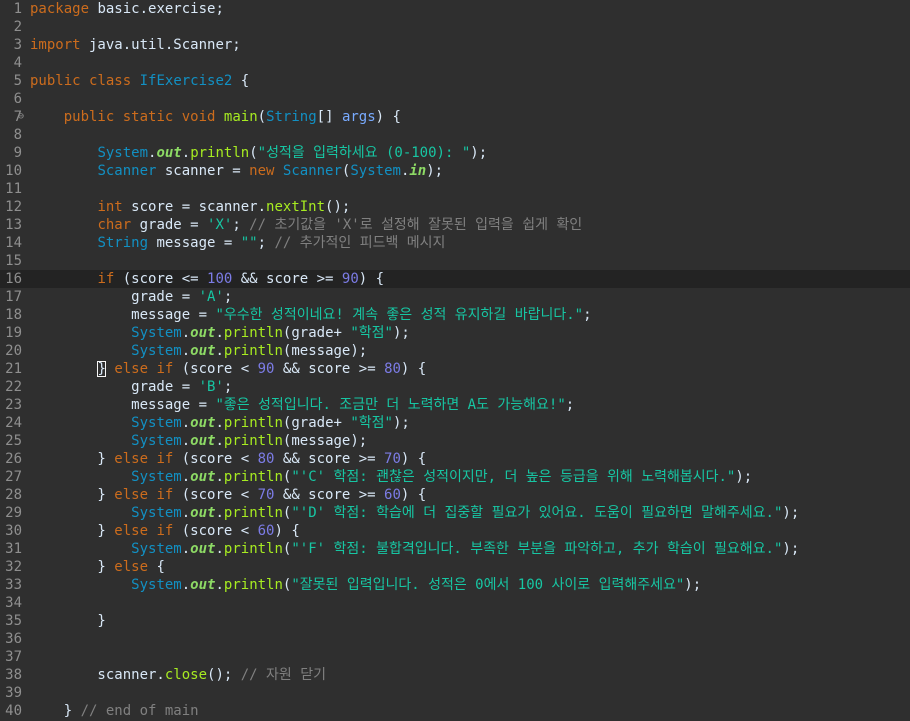  Describe the element at coordinates (455, 351) in the screenshot. I see `code-line: 20 System.out.println(message);` at that location.